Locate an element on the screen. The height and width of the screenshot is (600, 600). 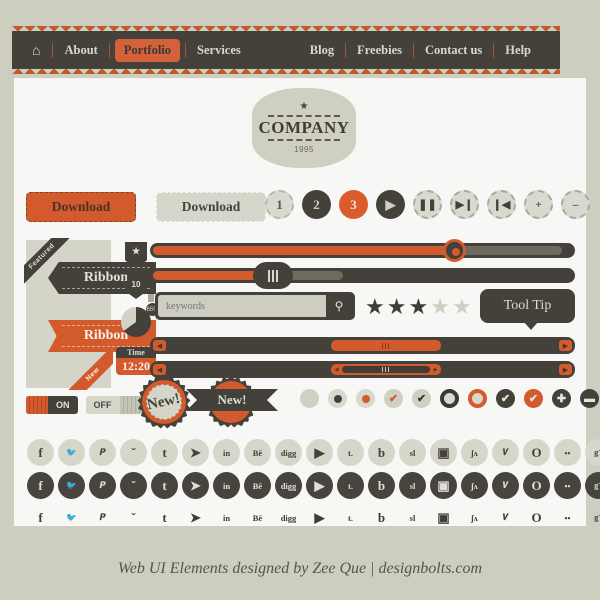
plus-button: + is located at coordinates (538, 204).